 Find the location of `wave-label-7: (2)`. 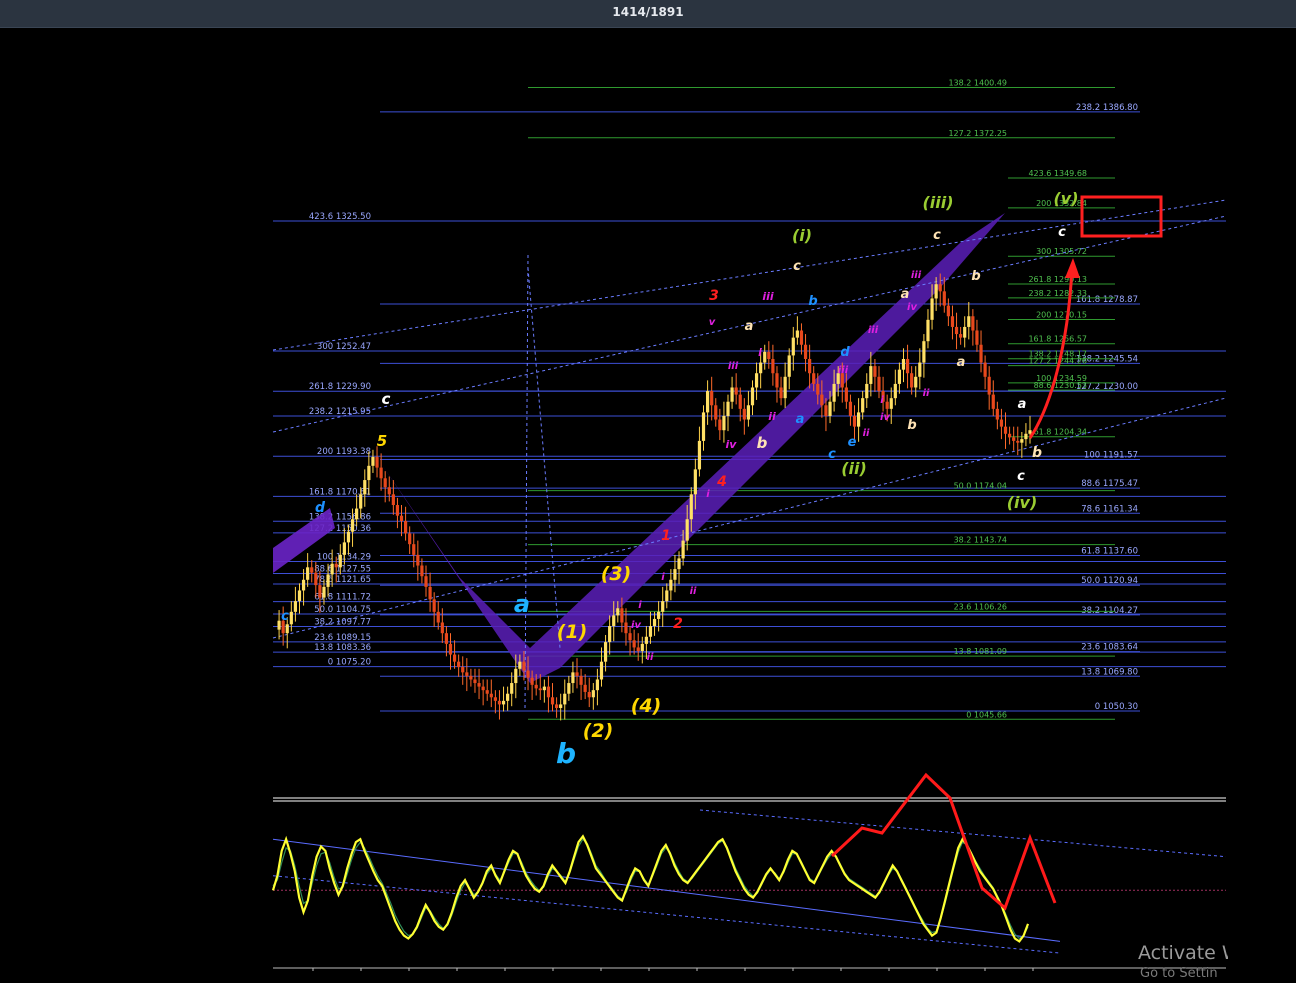

wave-label-7: (2) is located at coordinates (598, 731).